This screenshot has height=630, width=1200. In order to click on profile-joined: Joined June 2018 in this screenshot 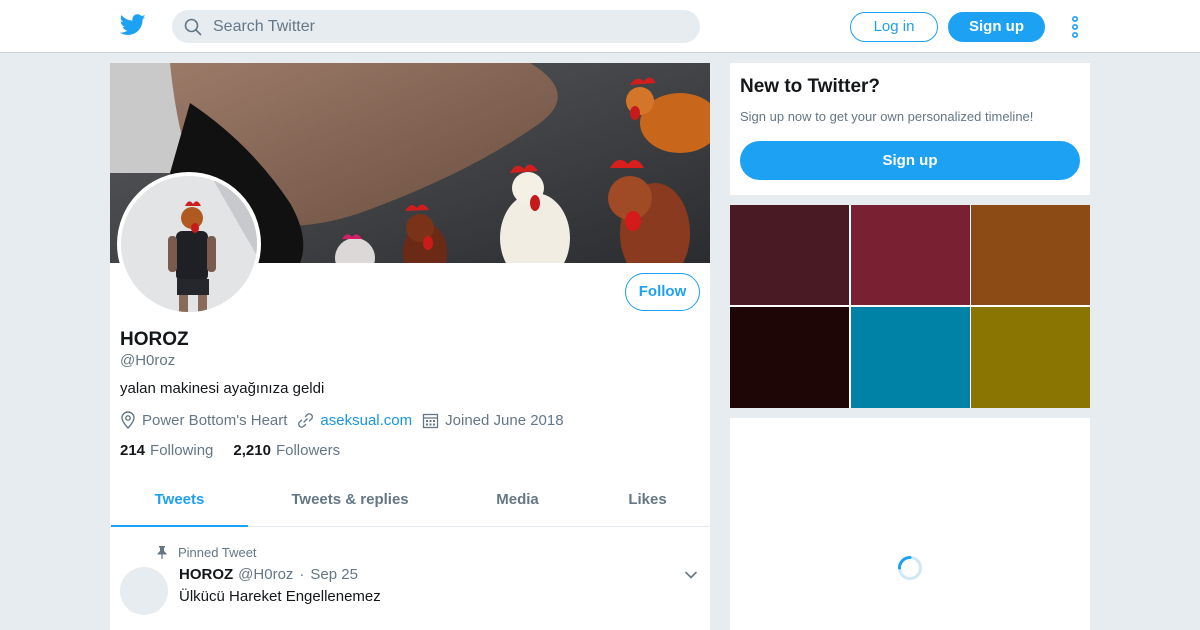, I will do `click(493, 420)`.